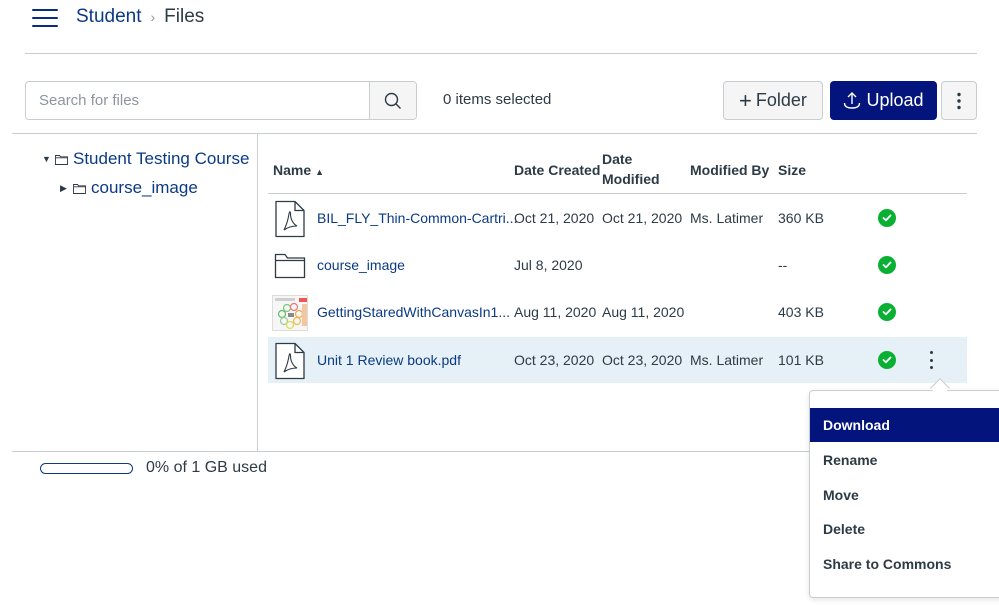  I want to click on table-row: course_image Jul 8, 2020 --, so click(617, 265).